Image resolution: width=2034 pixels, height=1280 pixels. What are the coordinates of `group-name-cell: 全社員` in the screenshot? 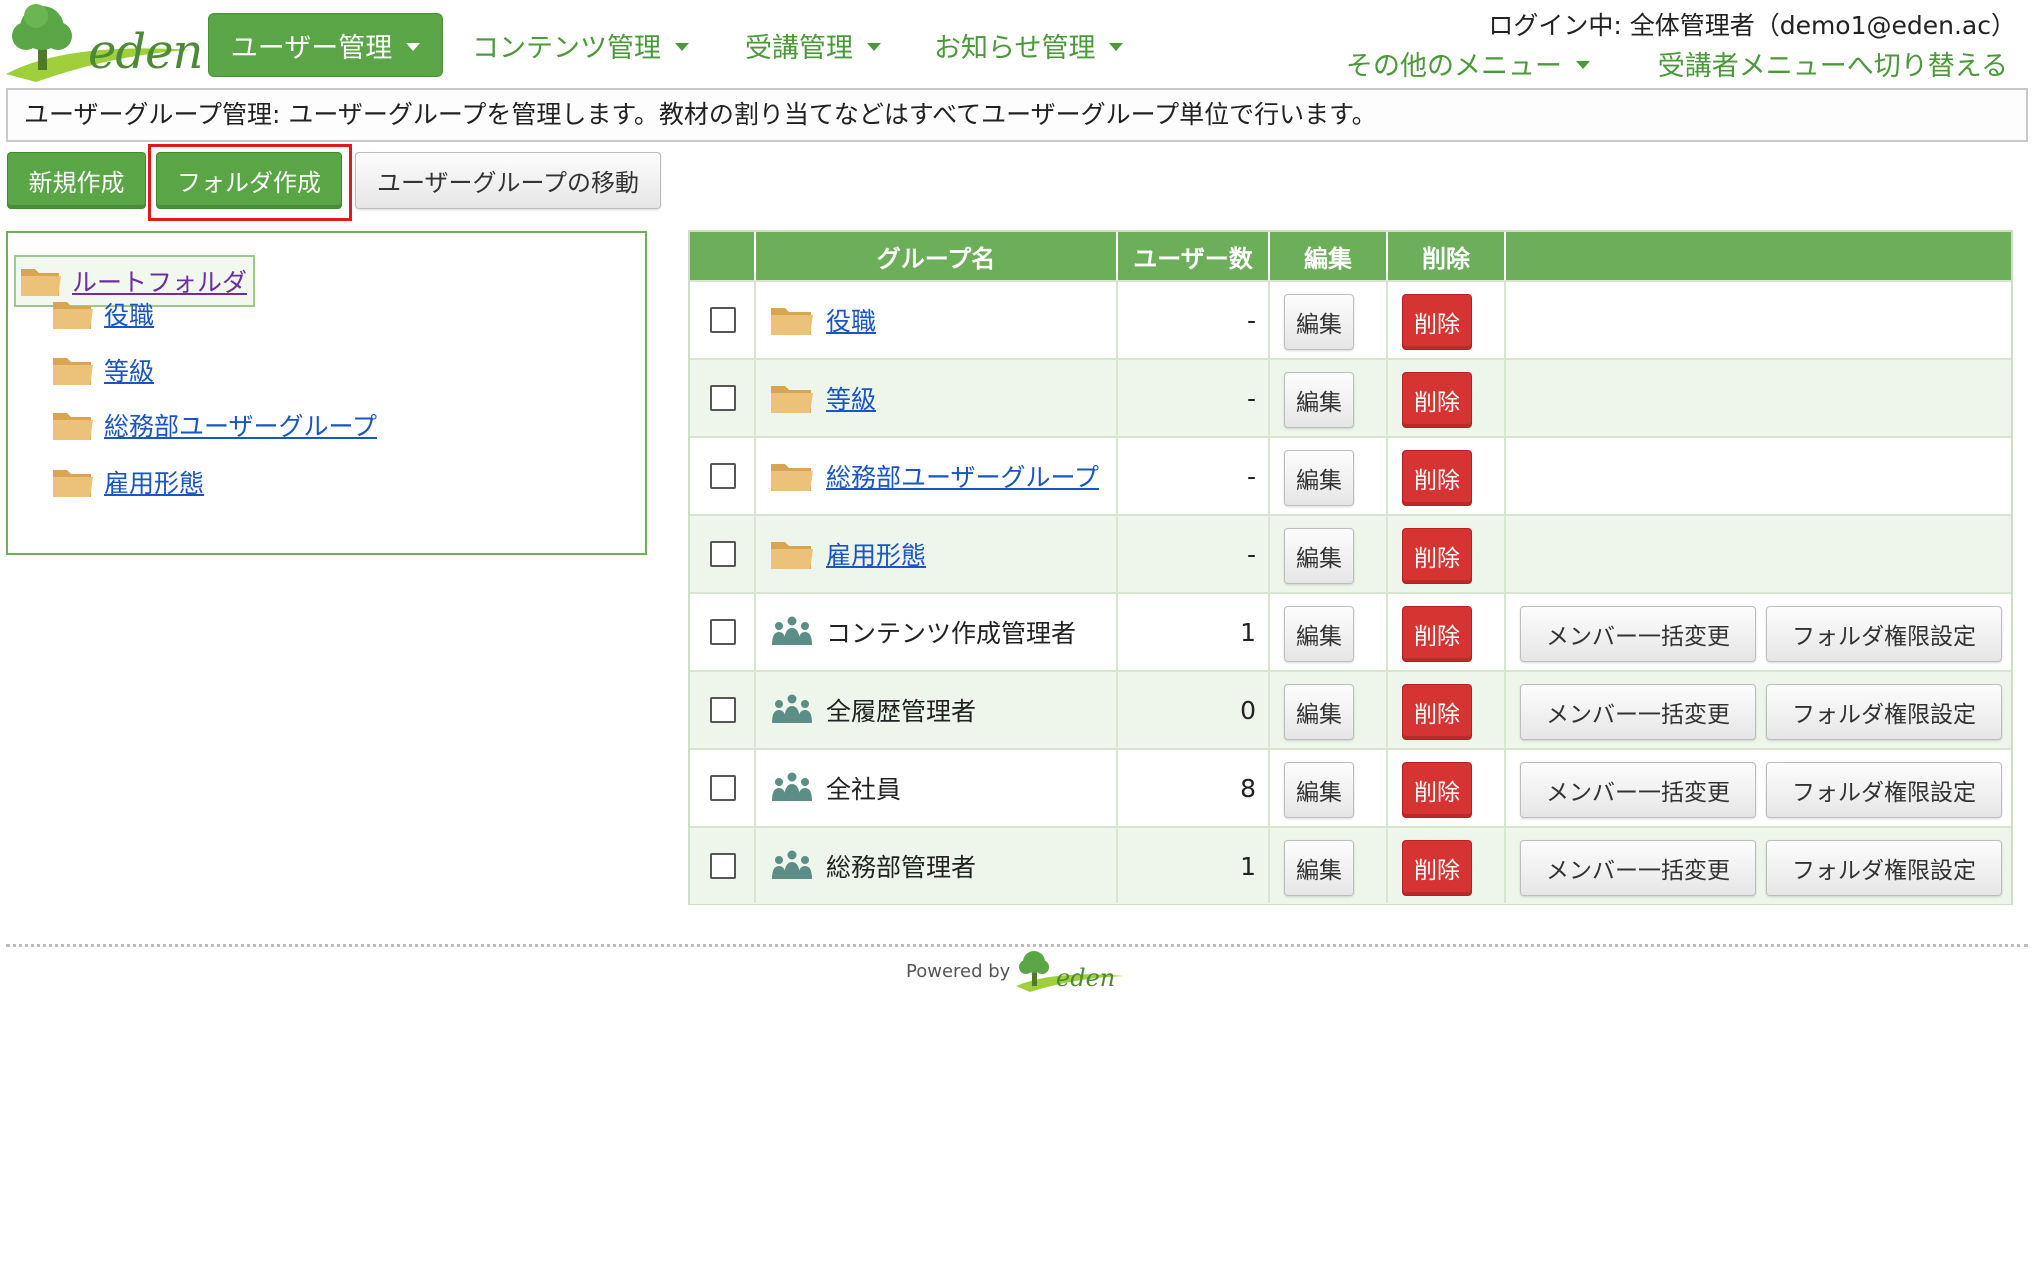 It's located at (835, 788).